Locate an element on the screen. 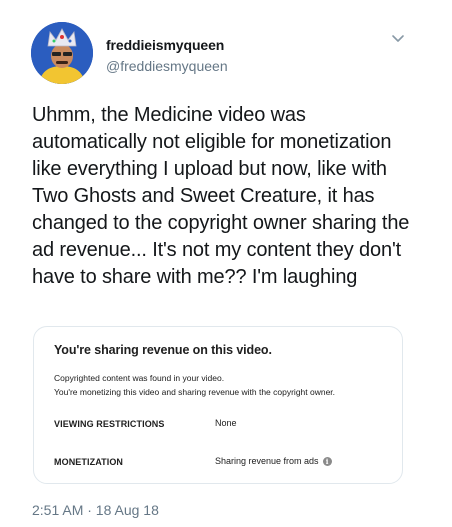 This screenshot has height=527, width=452. viewing-restrictions-value: None is located at coordinates (226, 423).